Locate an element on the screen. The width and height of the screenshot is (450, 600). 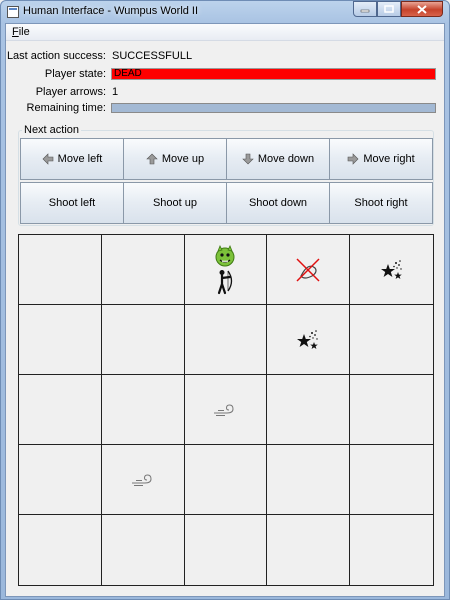
move-down-button: Move down is located at coordinates (278, 159).